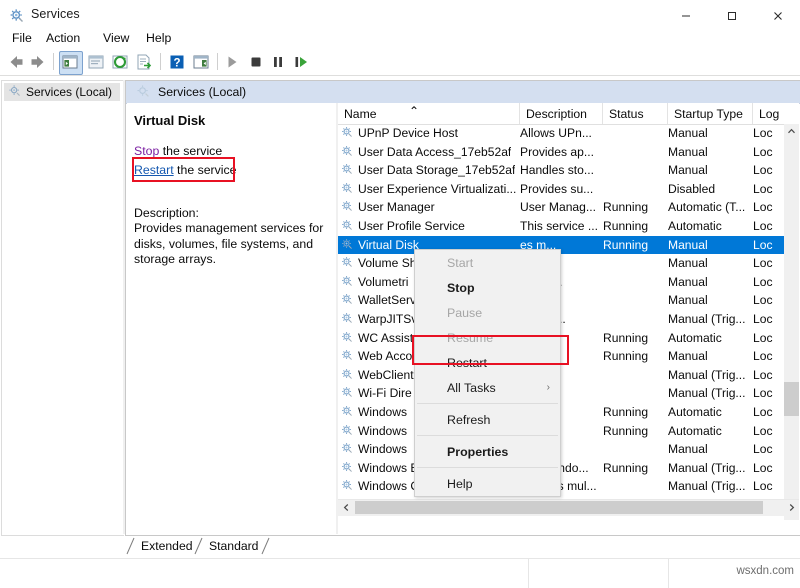 This screenshot has width=800, height=588. What do you see at coordinates (561, 356) in the screenshot?
I see `table-row: Web Accorvice ...RunningManualLoc` at bounding box center [561, 356].